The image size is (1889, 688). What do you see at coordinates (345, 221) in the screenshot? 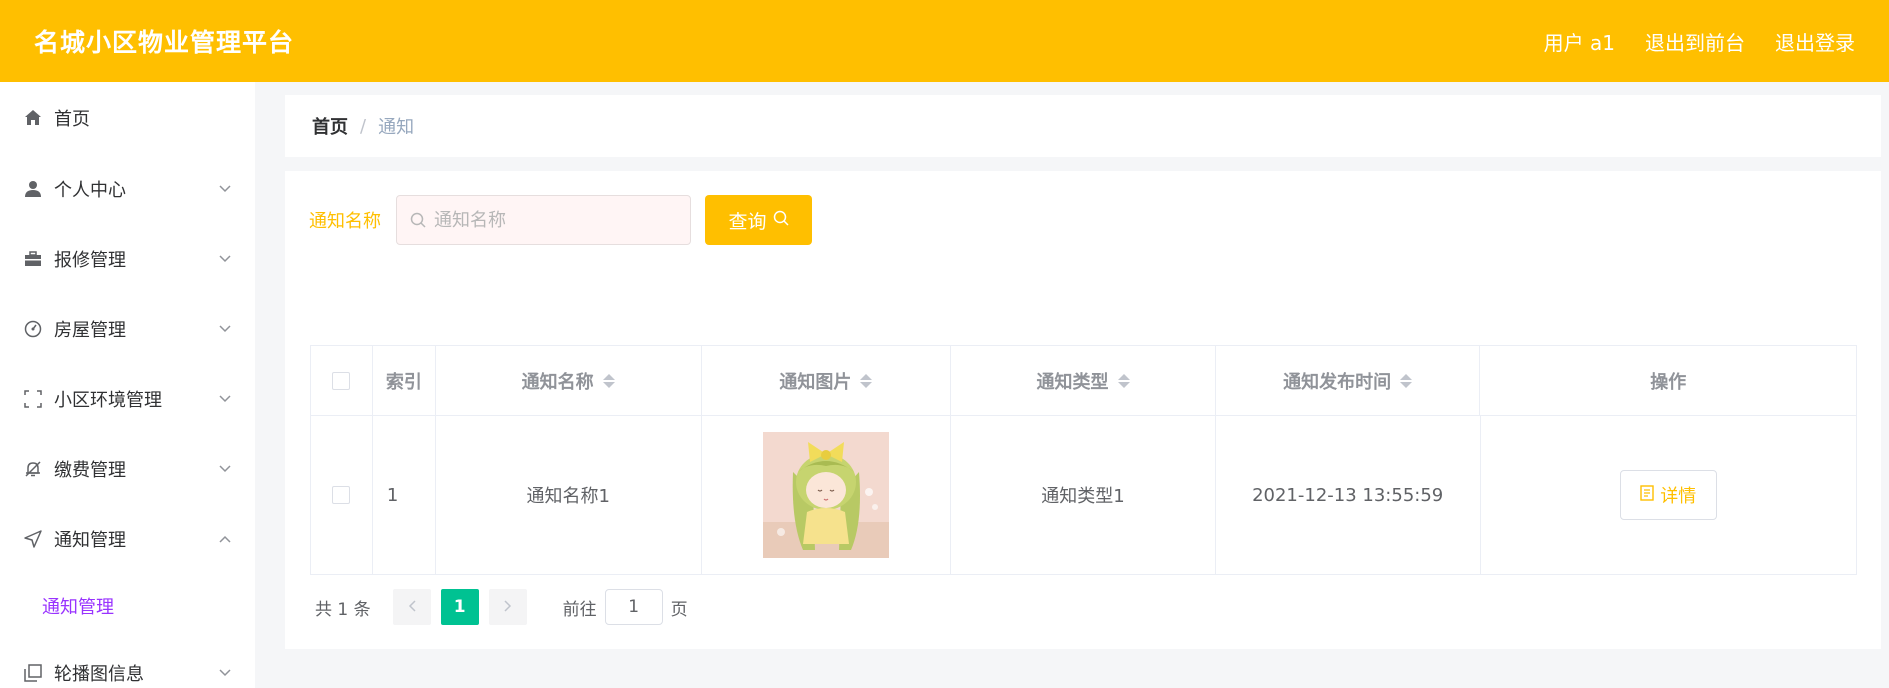
I see `search-label: 通知名称` at bounding box center [345, 221].